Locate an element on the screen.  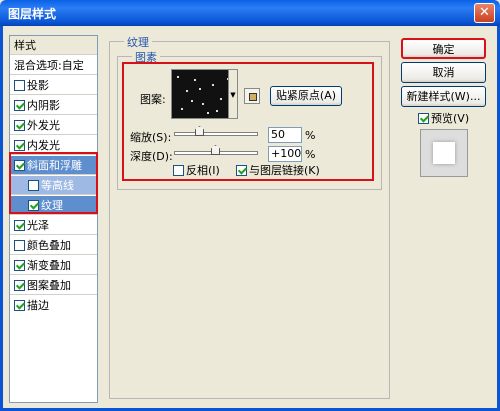
preview-option: 预览(V) is located at coordinates (443, 118).